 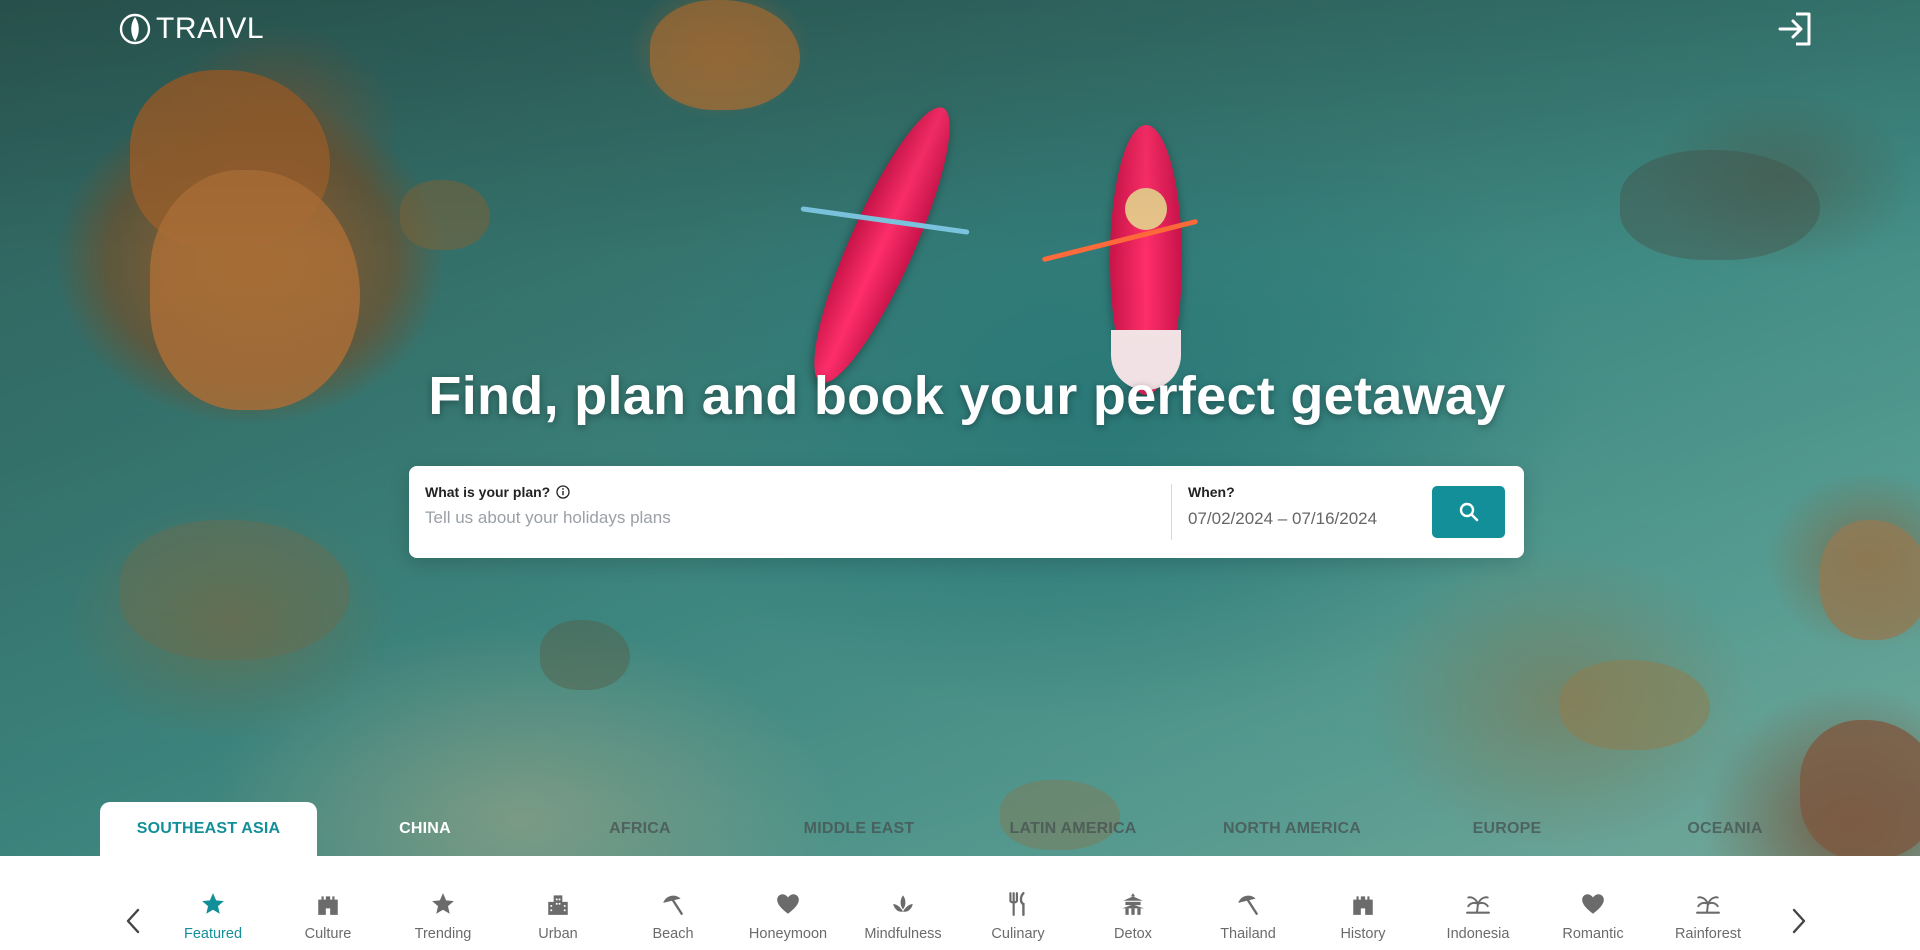 I want to click on category-beach: Beach, so click(x=673, y=920).